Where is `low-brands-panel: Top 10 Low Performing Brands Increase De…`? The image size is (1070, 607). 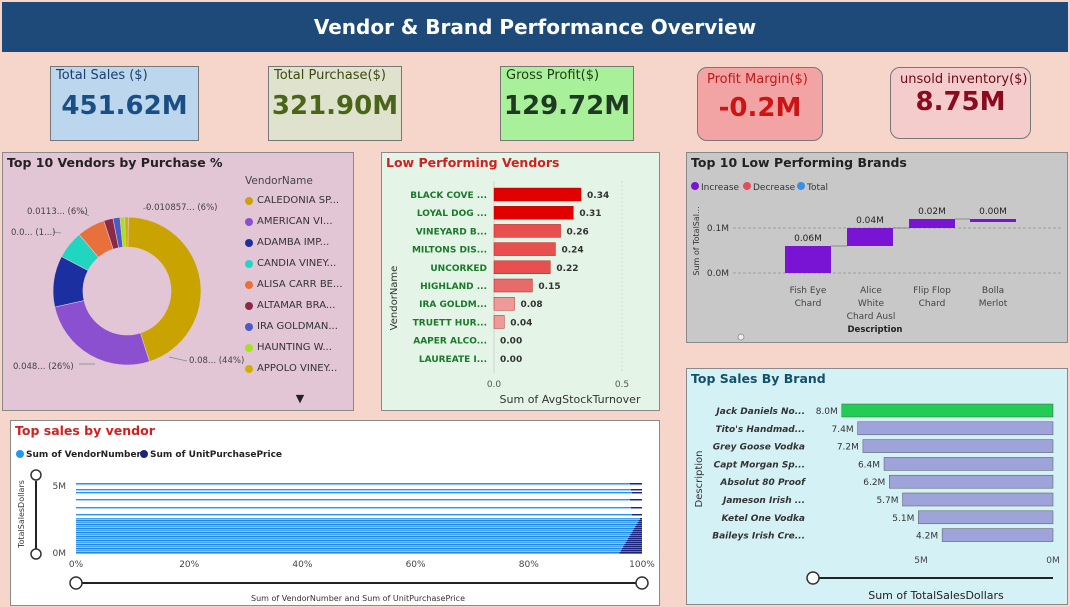
low-brands-panel: Top 10 Low Performing Brands Increase De… is located at coordinates (877, 247).